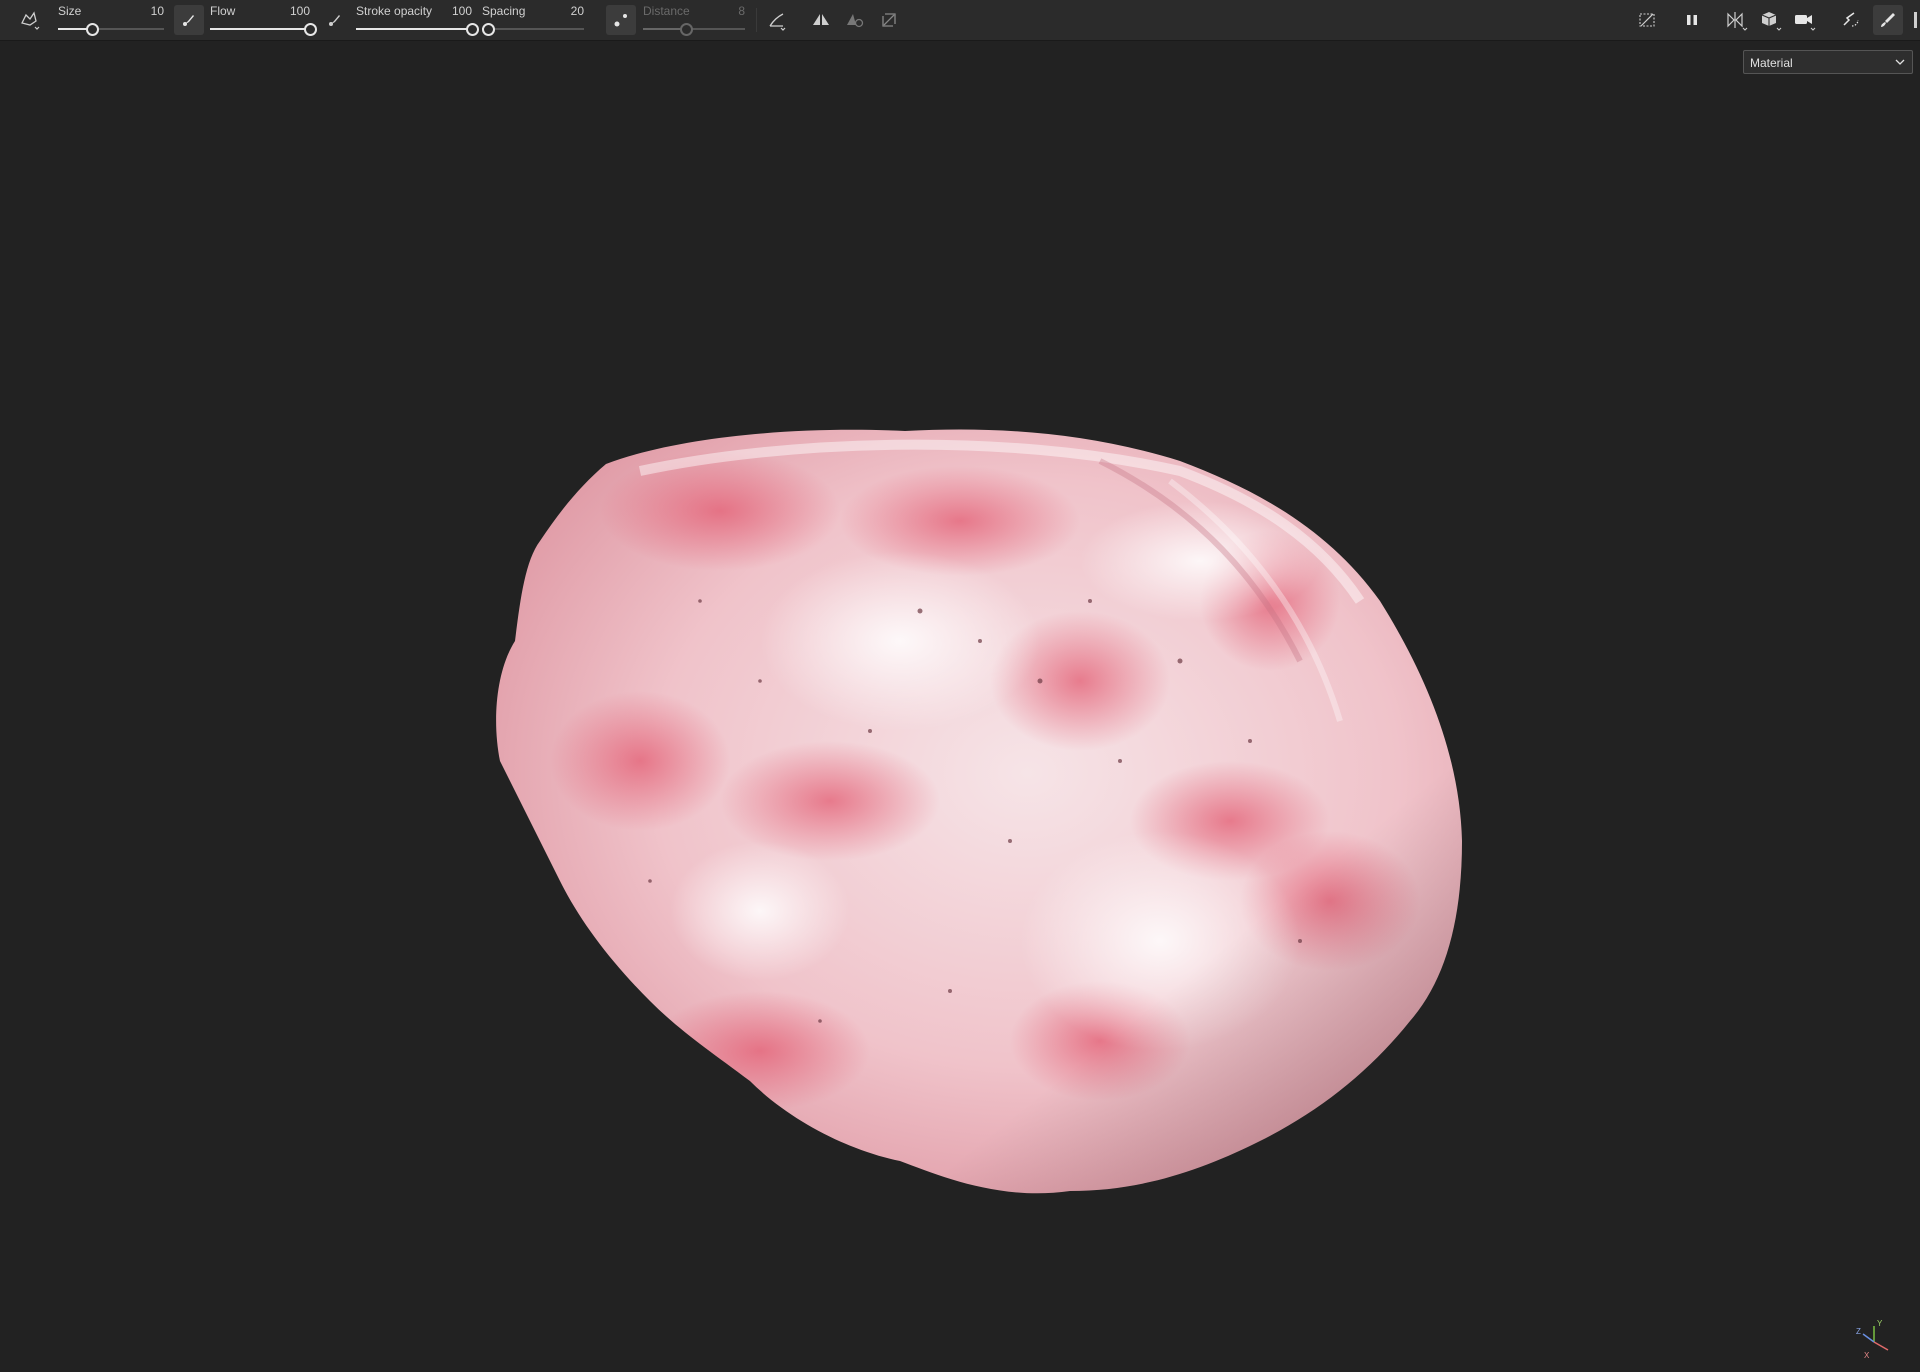 Image resolution: width=1920 pixels, height=1372 pixels. I want to click on mirror-icon, so click(821, 19).